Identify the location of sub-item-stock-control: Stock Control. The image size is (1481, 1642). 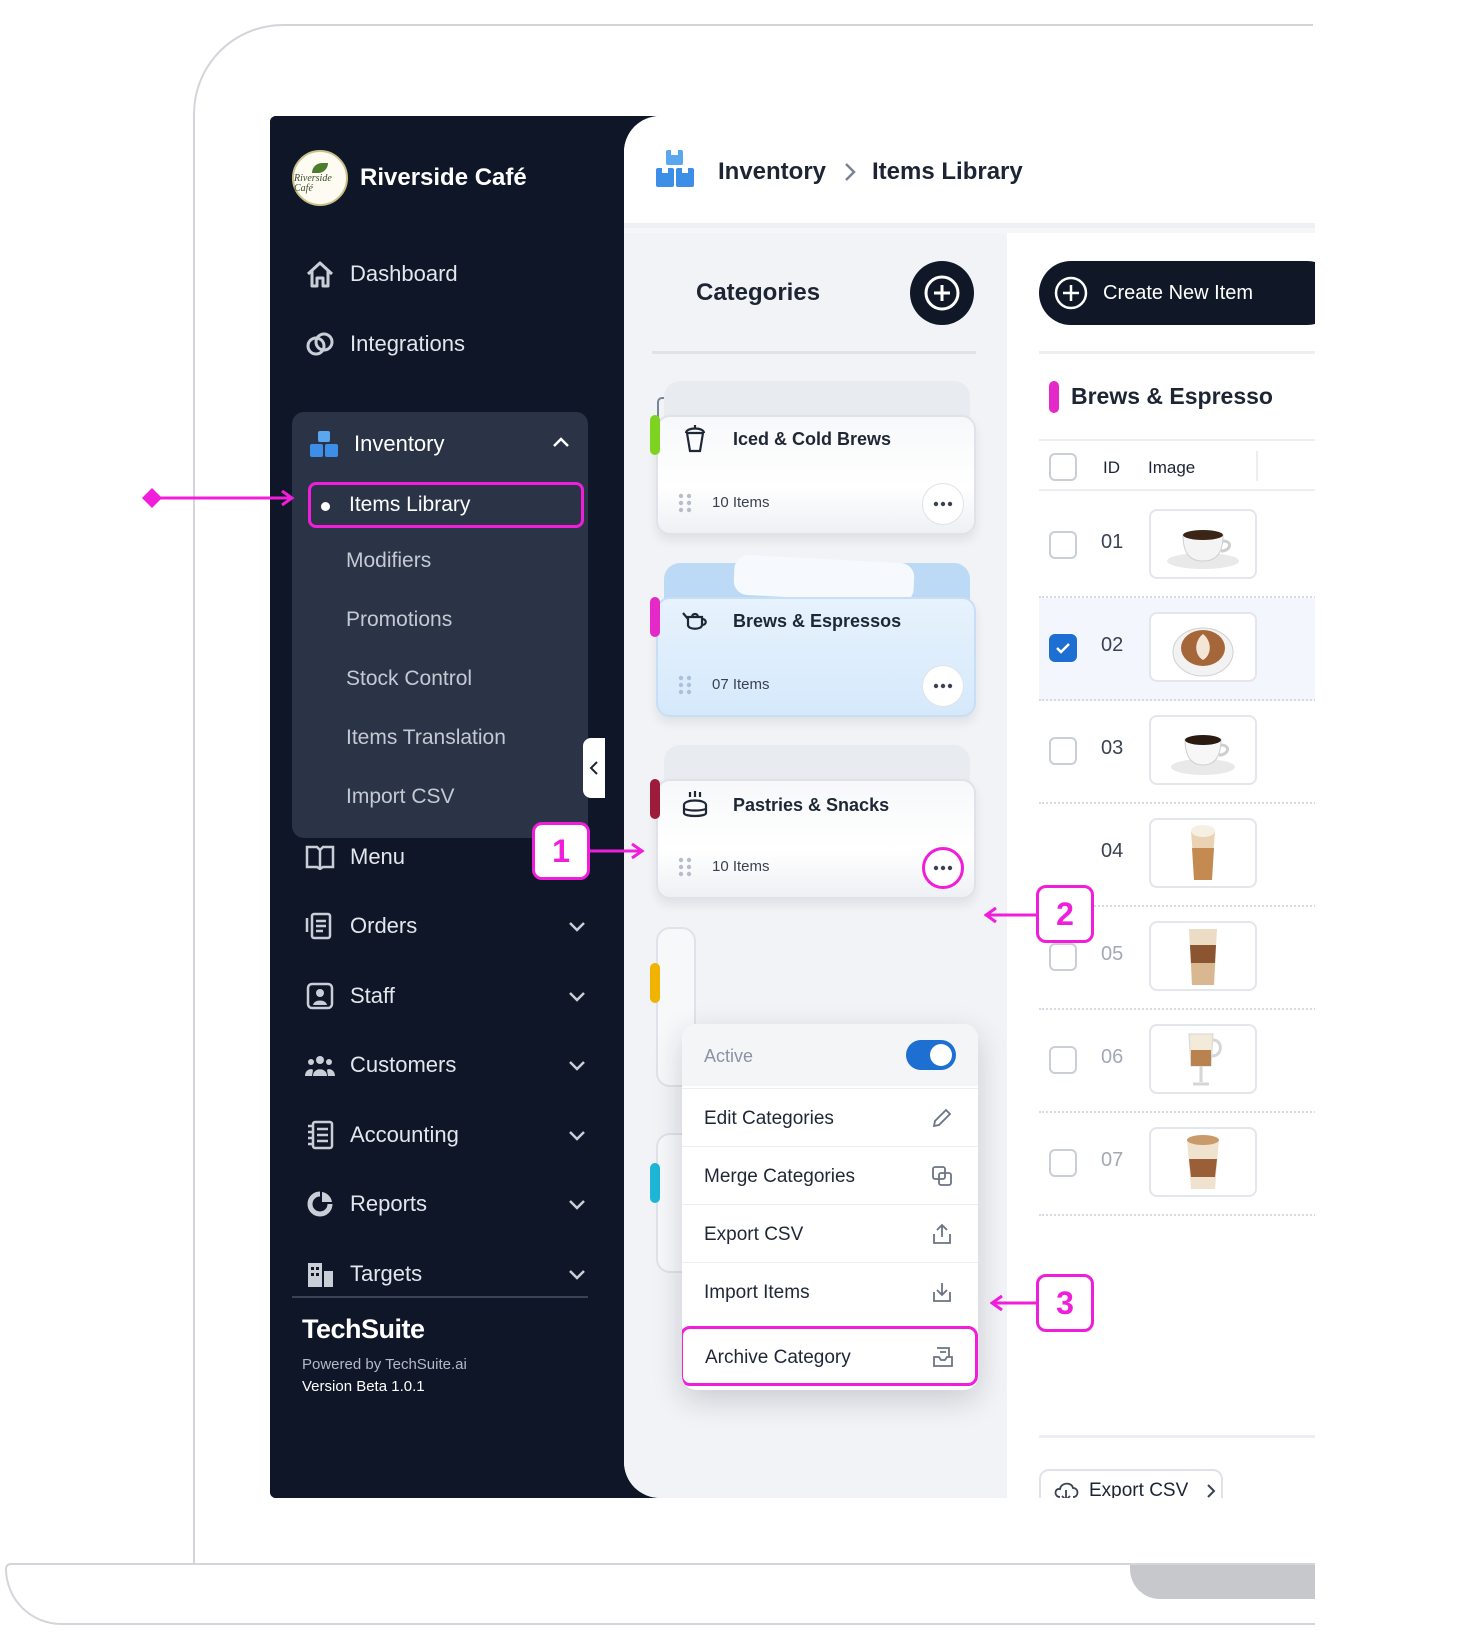
(409, 679).